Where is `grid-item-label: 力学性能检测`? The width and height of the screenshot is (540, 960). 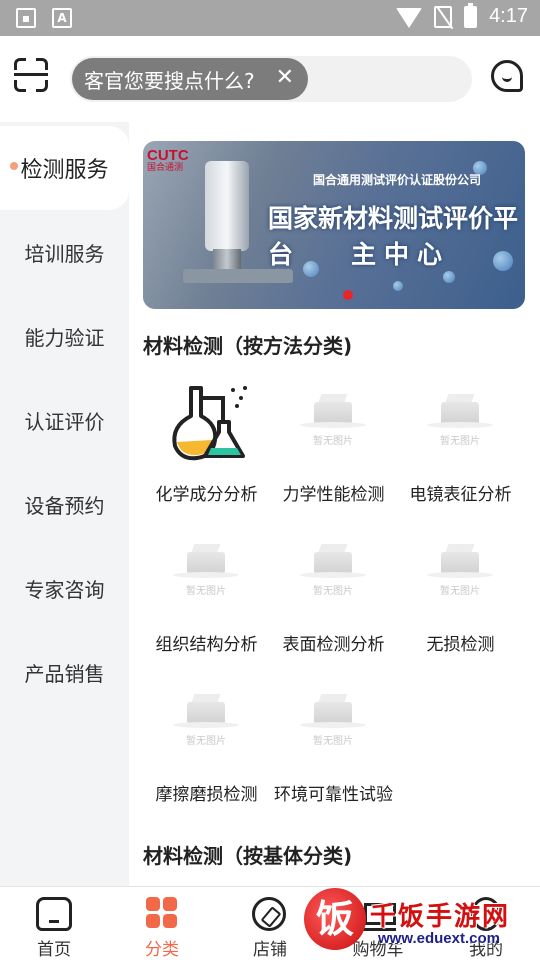
grid-item-label: 力学性能检测 is located at coordinates (333, 495).